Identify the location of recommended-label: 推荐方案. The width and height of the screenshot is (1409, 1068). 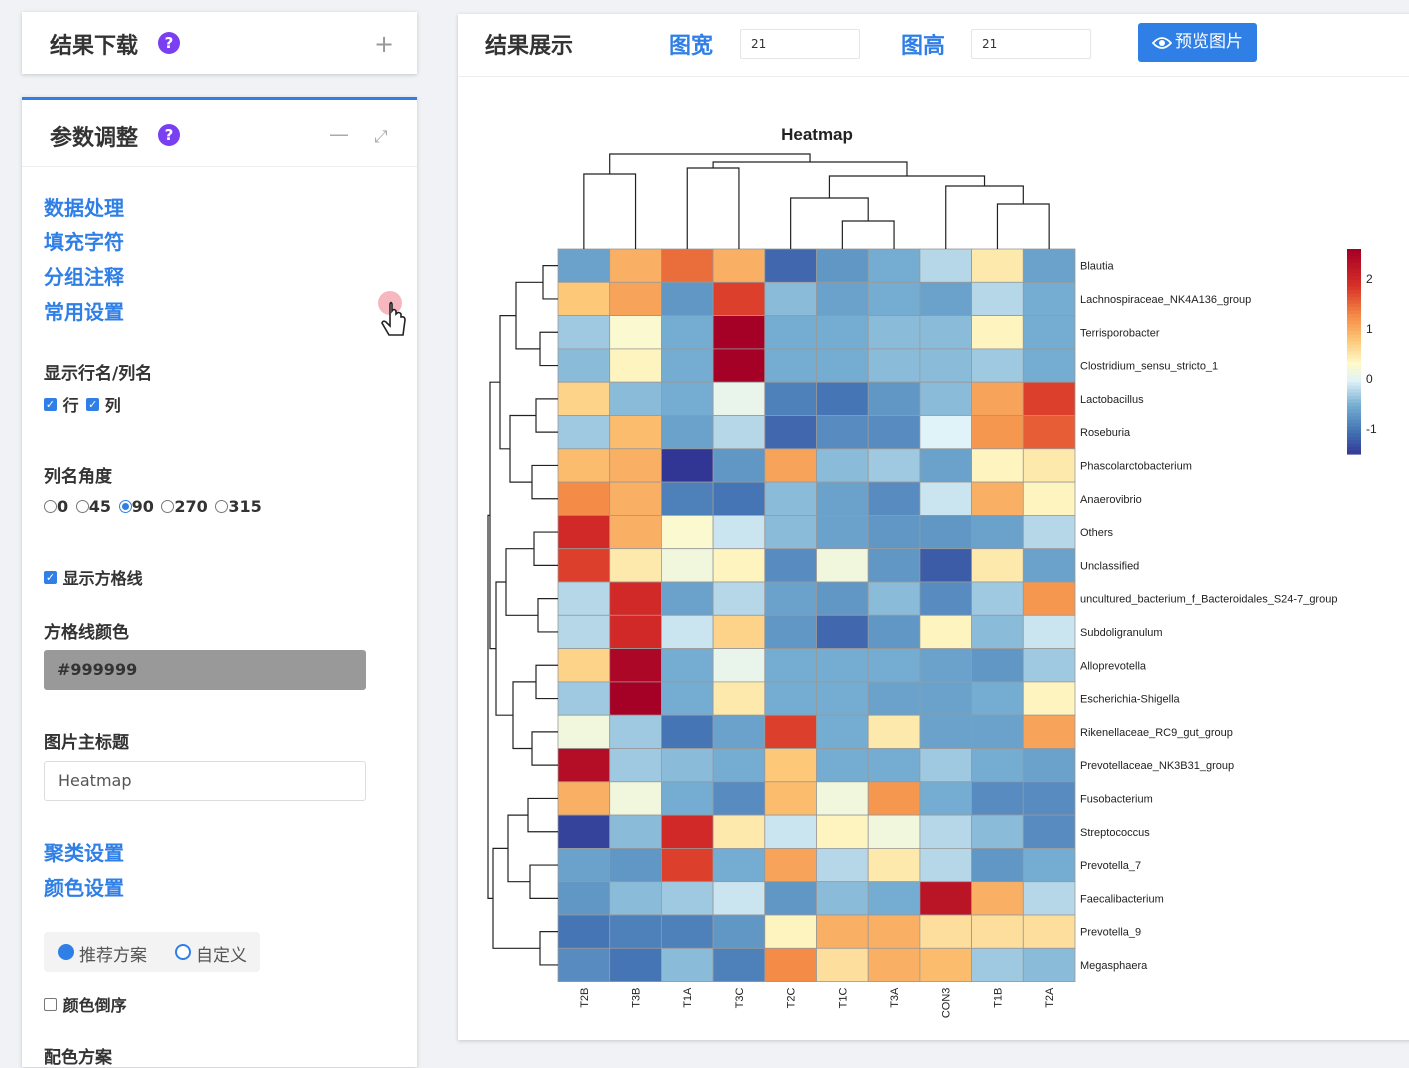
(113, 956).